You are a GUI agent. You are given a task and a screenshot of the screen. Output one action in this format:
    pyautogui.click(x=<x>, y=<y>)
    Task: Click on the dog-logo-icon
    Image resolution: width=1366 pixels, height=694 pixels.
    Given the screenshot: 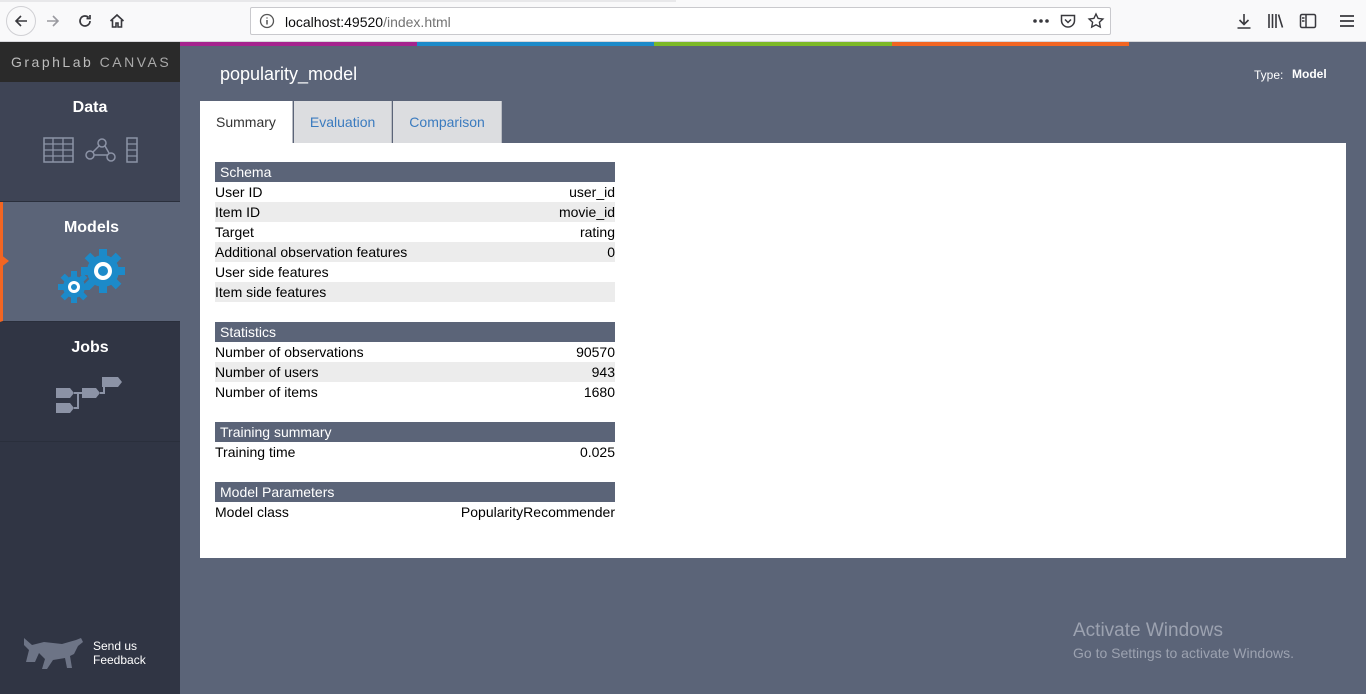 What is the action you would take?
    pyautogui.click(x=53, y=653)
    